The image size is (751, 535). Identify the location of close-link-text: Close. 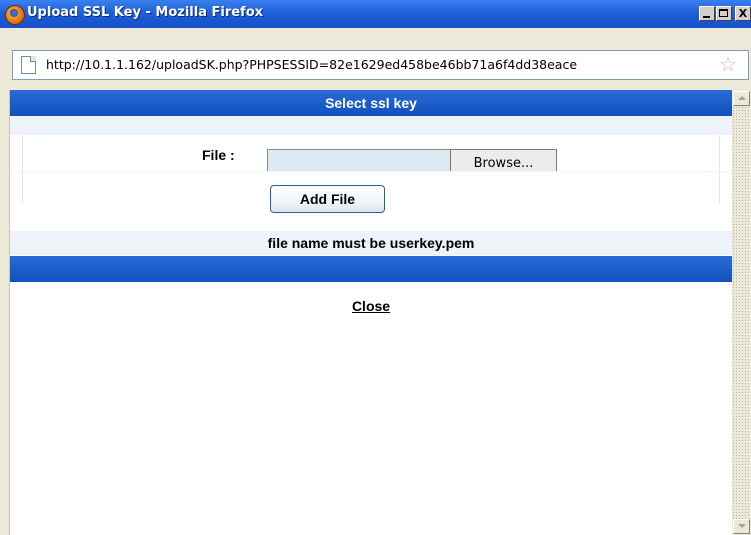
(371, 306).